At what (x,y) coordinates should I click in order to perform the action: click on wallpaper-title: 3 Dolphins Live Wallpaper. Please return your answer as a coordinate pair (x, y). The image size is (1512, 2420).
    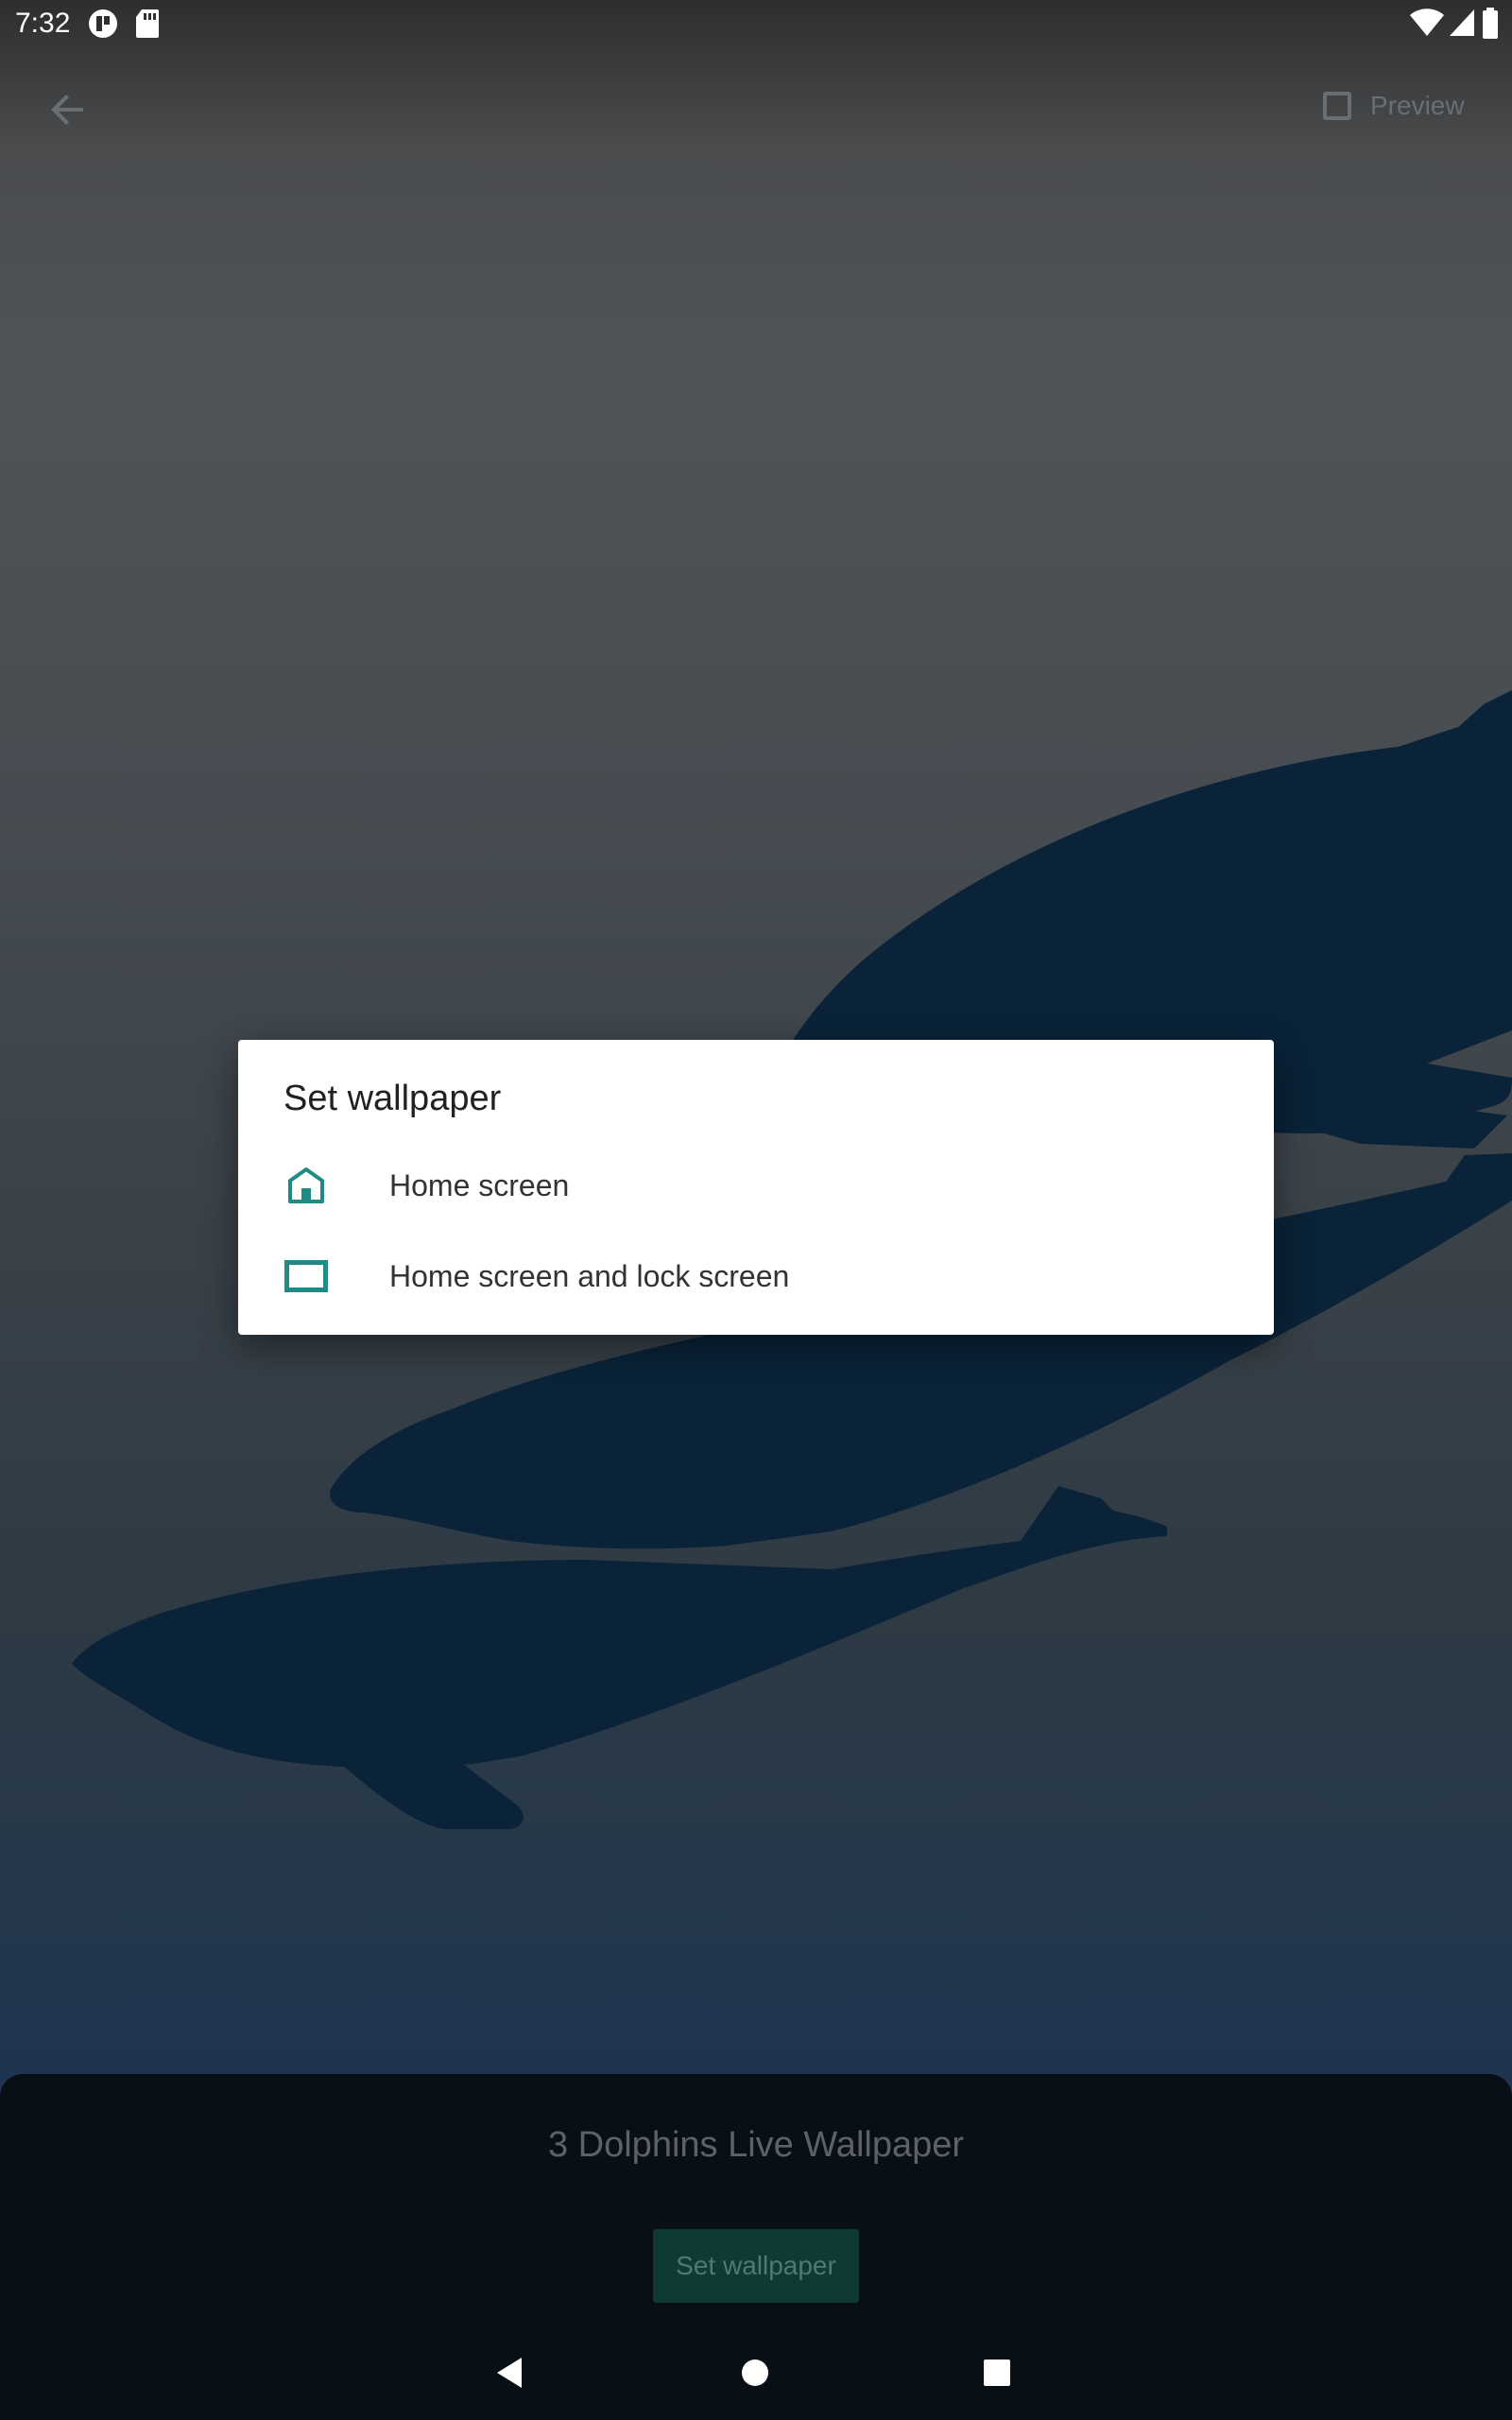
    Looking at the image, I should click on (756, 2145).